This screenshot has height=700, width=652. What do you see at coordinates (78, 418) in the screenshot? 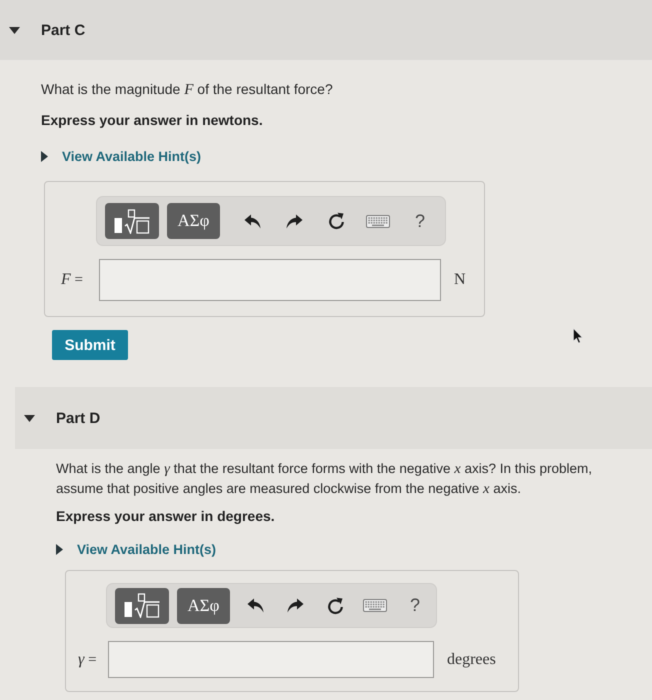
I see `part-title: Part D` at bounding box center [78, 418].